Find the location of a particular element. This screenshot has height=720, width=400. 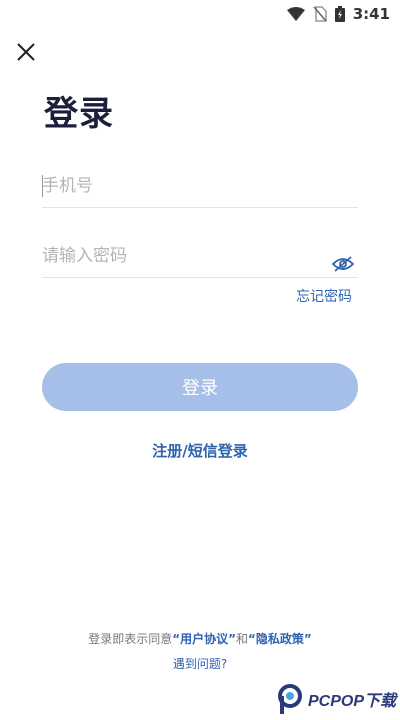

privacy-policy-link: “隐私政策” is located at coordinates (280, 639).